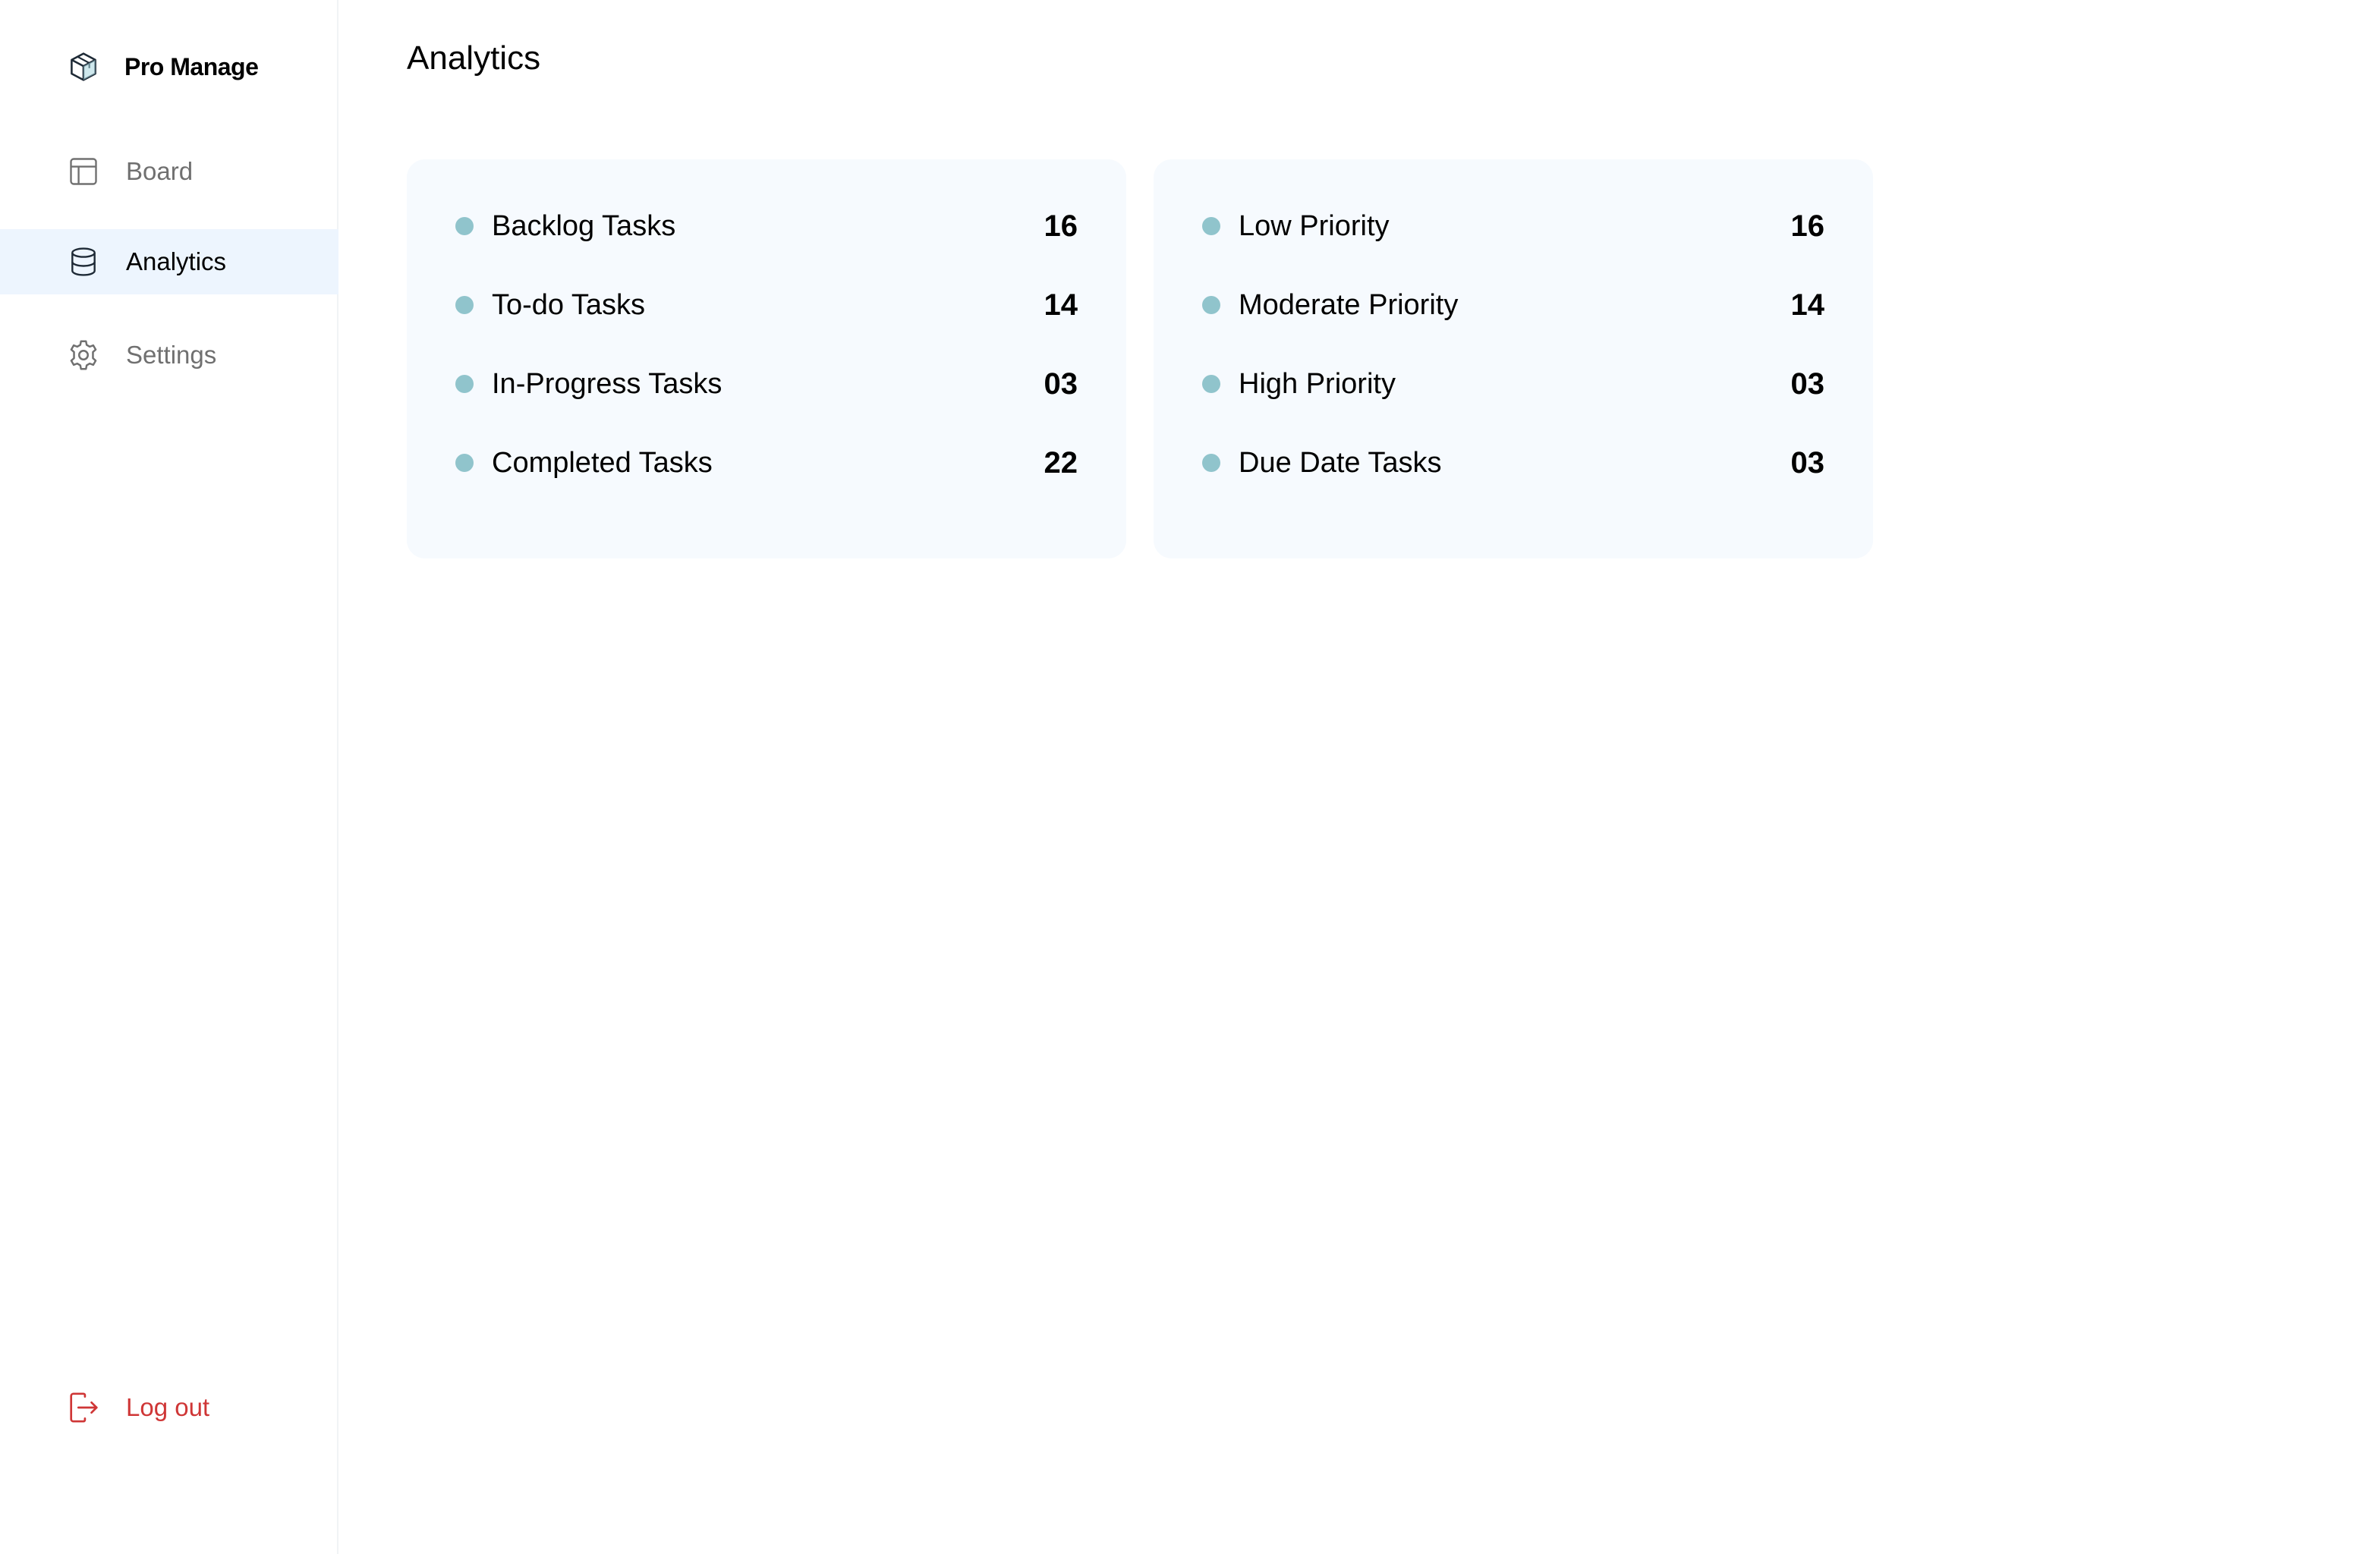 This screenshot has width=2380, height=1554. I want to click on stat-label: Completed Tasks, so click(602, 462).